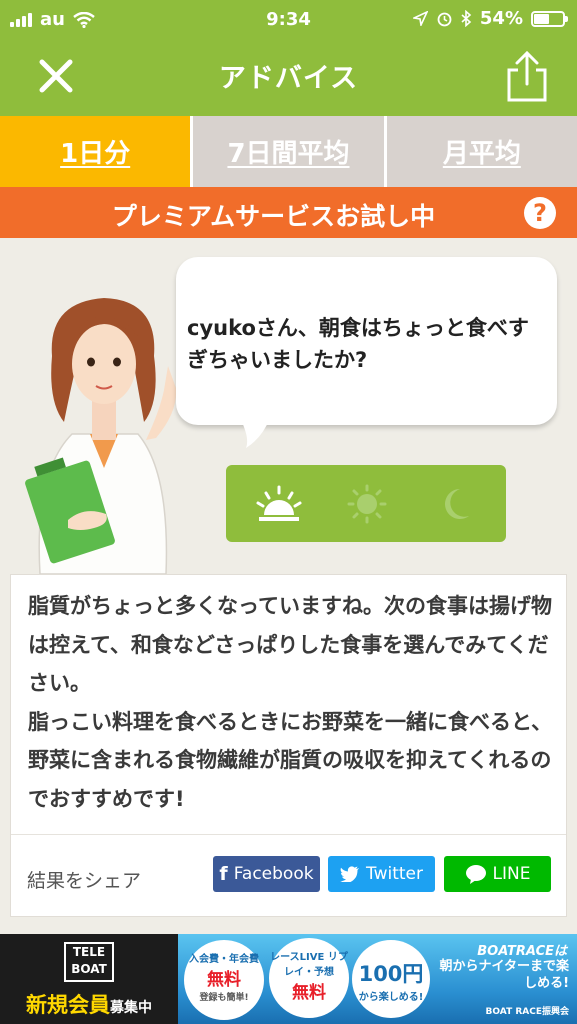 The height and width of the screenshot is (1024, 577). I want to click on battery-icon, so click(549, 18).